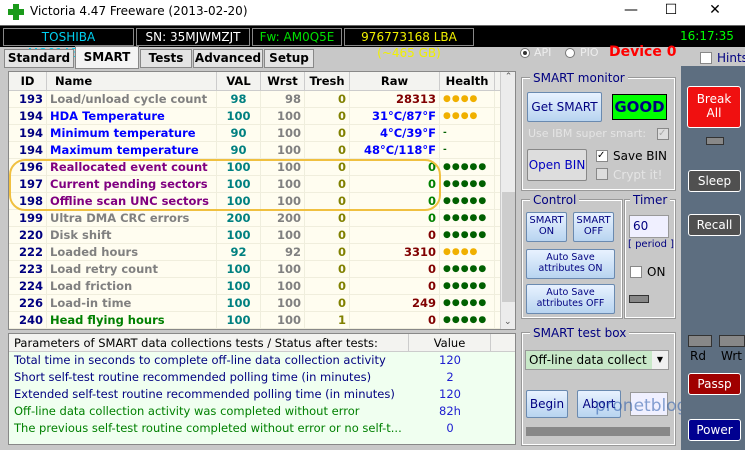  What do you see at coordinates (28, 99) in the screenshot?
I see `cell-id: 193` at bounding box center [28, 99].